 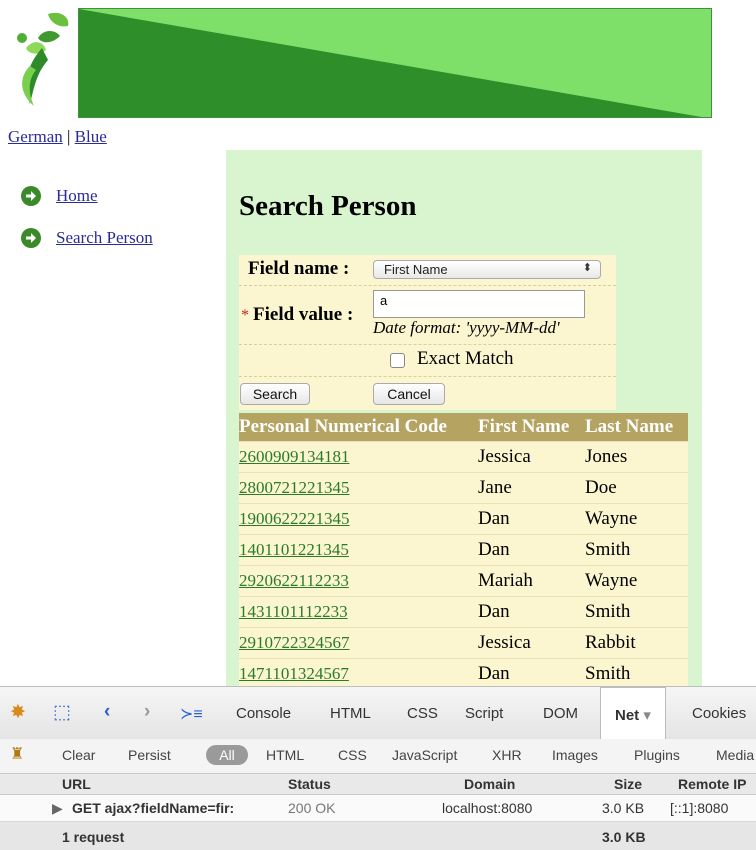 I want to click on filter-images: Images, so click(x=575, y=755).